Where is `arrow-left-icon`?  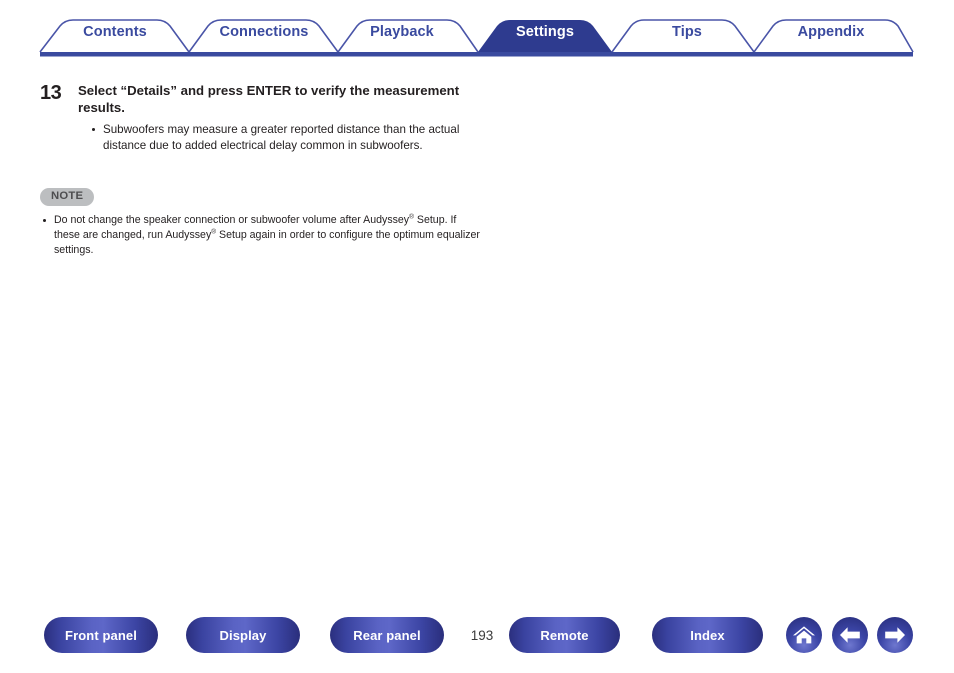 arrow-left-icon is located at coordinates (850, 635).